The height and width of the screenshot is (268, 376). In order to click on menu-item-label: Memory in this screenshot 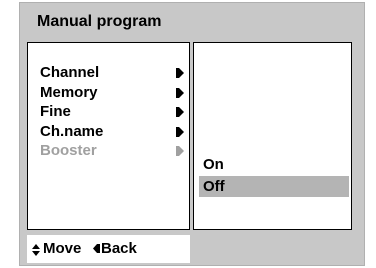, I will do `click(69, 92)`.